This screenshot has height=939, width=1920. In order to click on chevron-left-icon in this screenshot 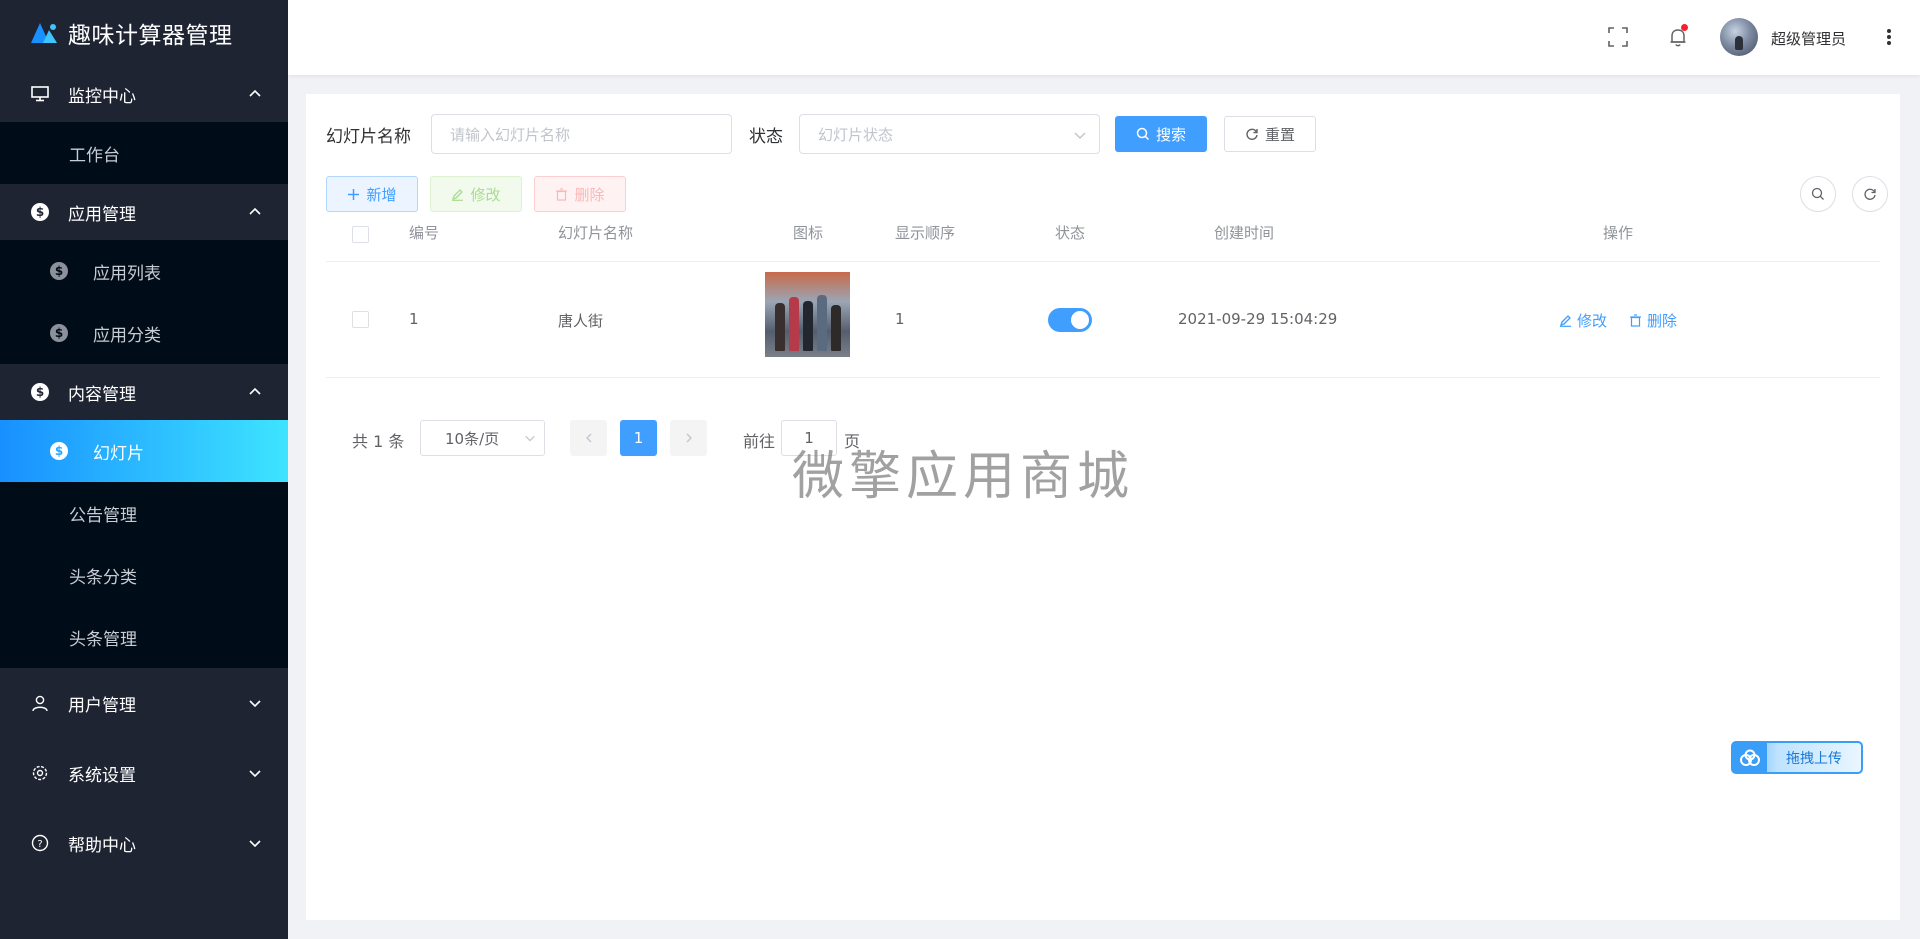, I will do `click(588, 438)`.